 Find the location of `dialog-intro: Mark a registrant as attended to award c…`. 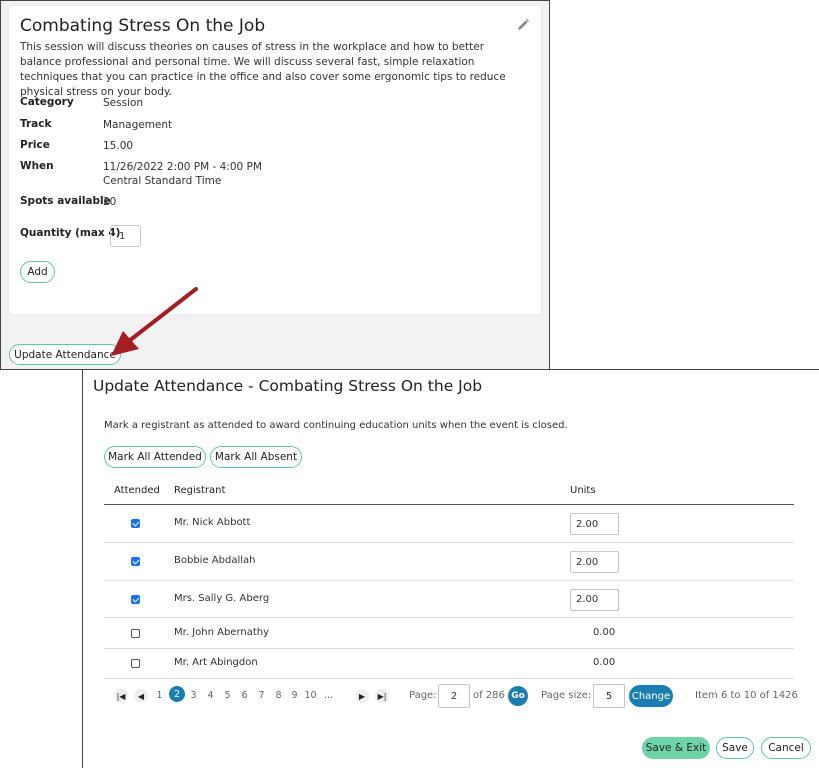

dialog-intro: Mark a registrant as attended to award c… is located at coordinates (336, 425).